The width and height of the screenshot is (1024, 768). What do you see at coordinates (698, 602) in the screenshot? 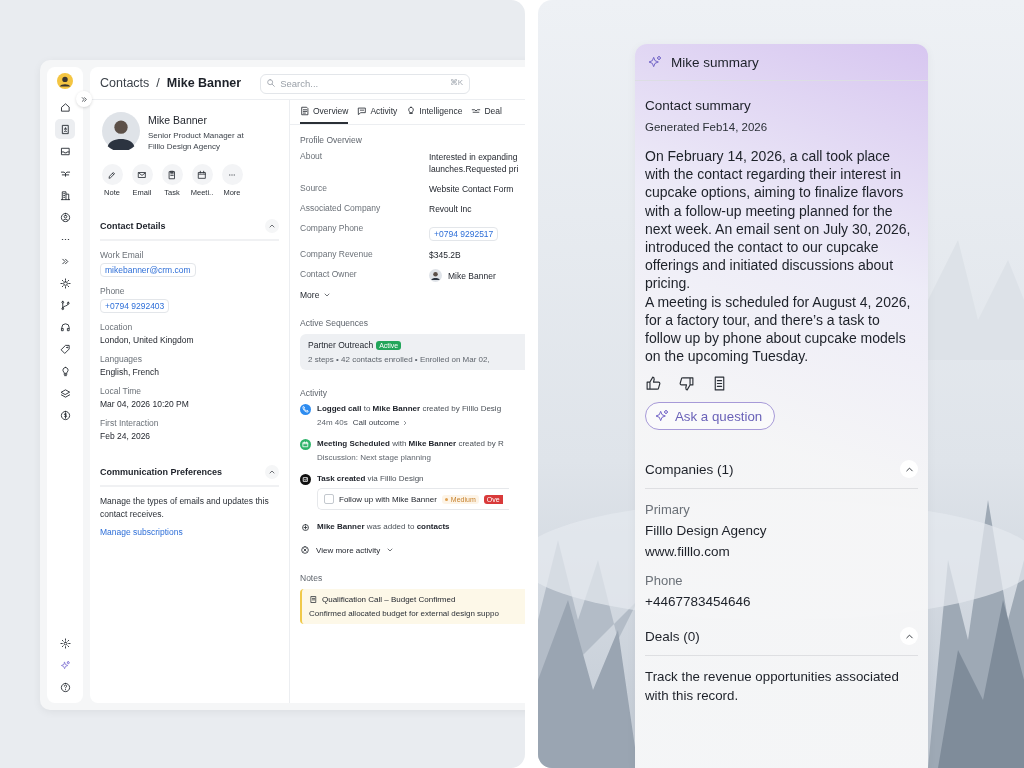
I see `company-phone: +4467783454646` at bounding box center [698, 602].